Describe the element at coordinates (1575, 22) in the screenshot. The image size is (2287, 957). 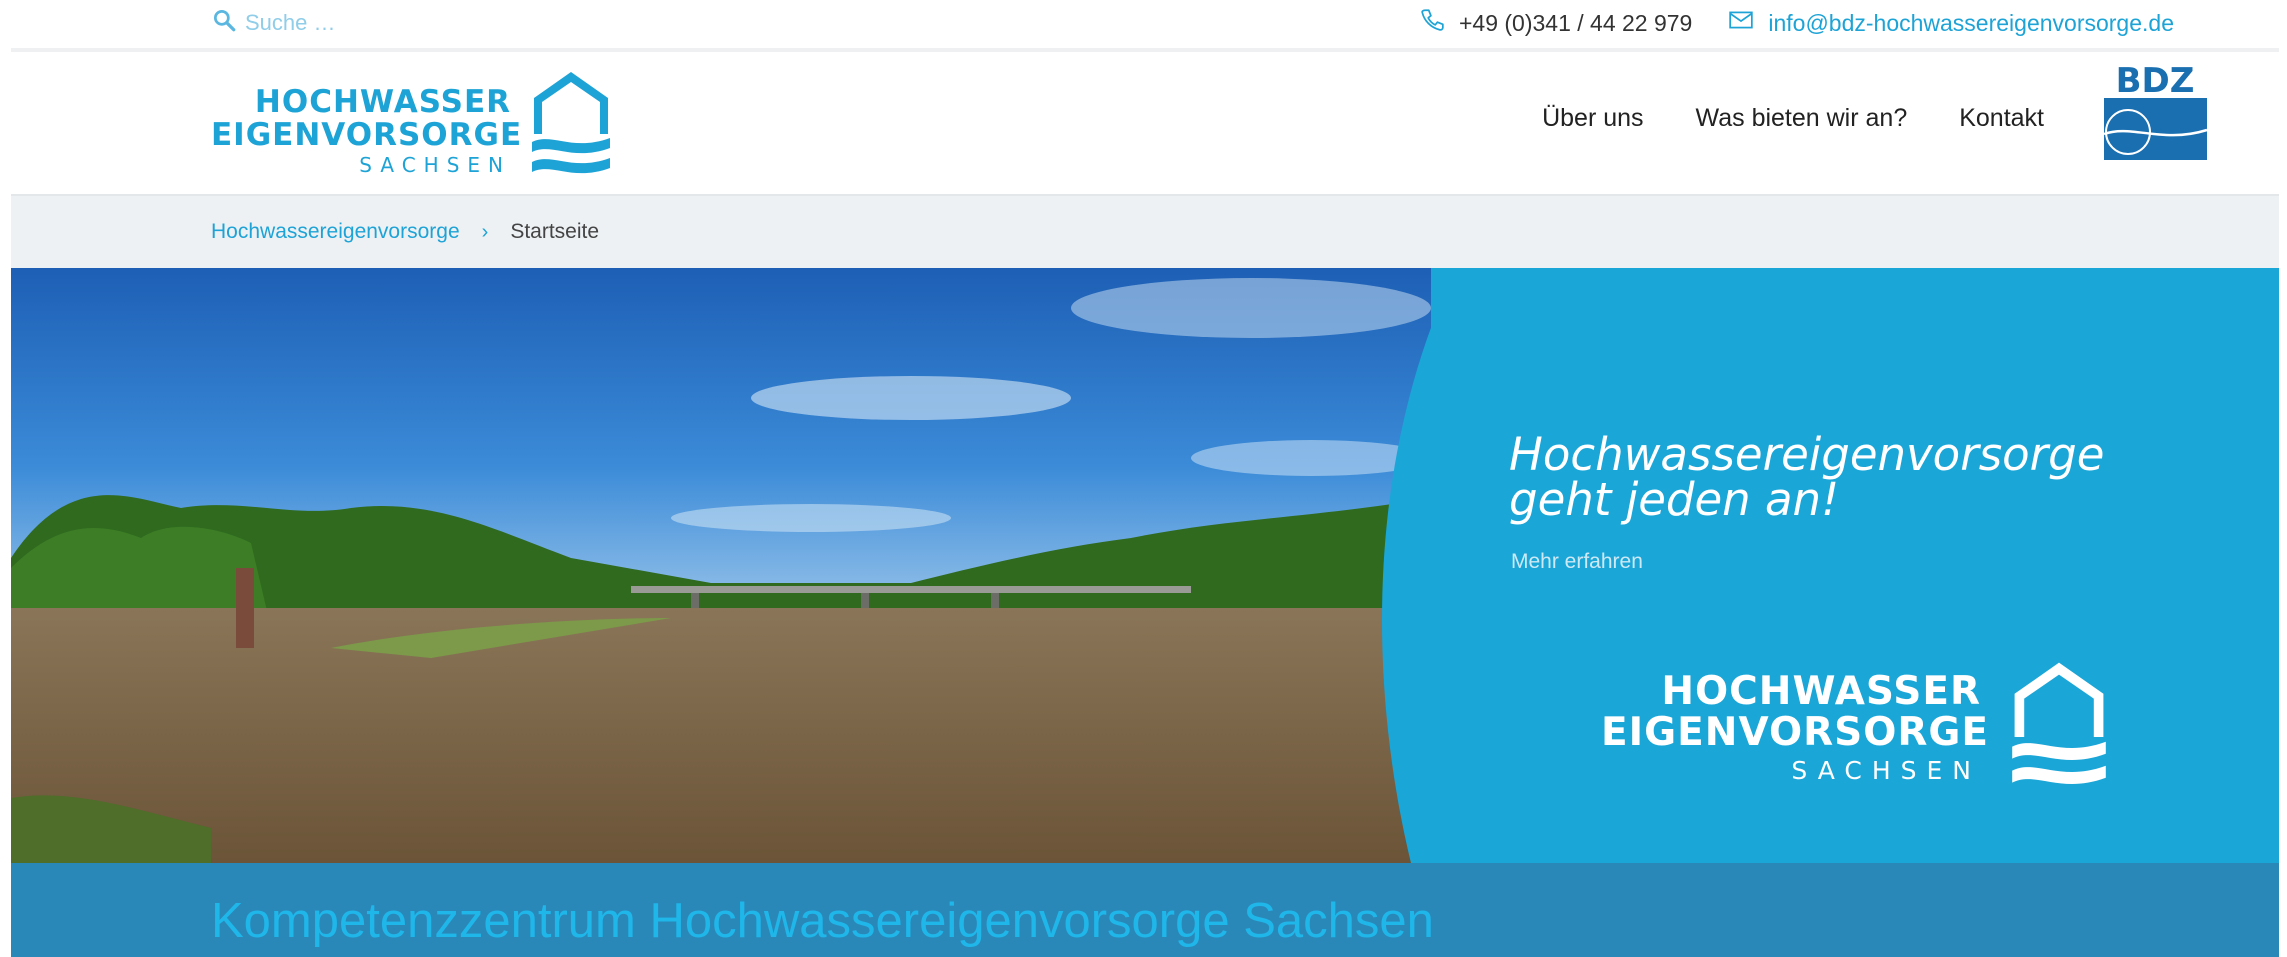
I see `phone-number: +49 (0)341 / 44 22 979` at that location.